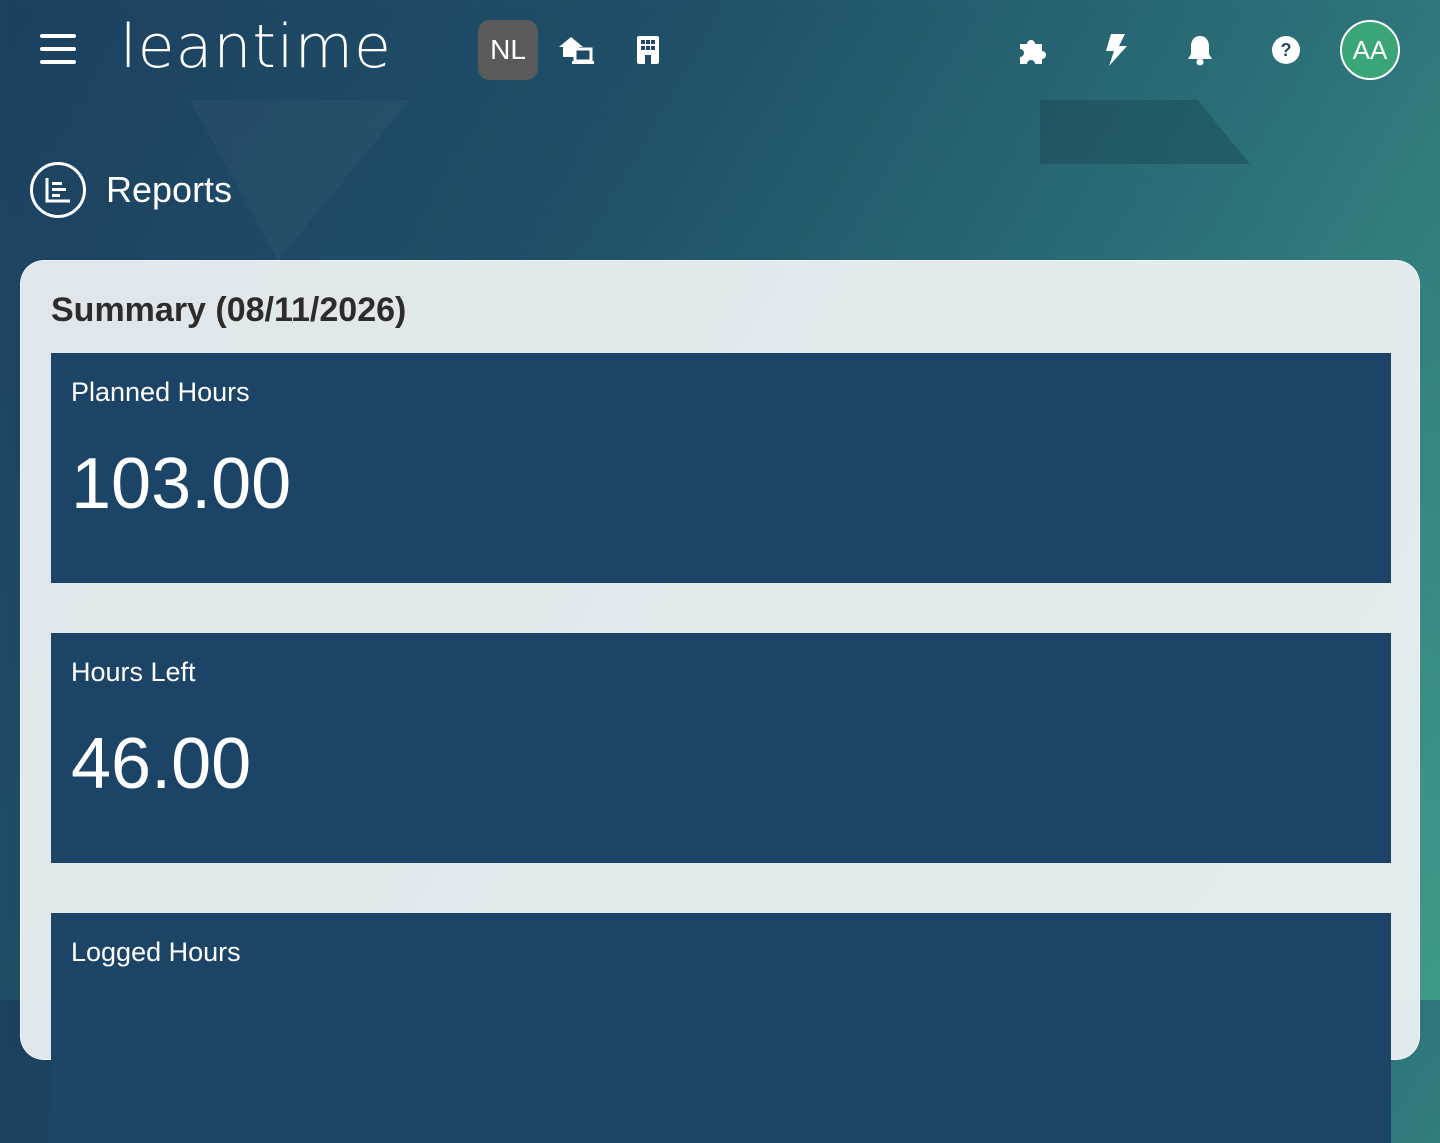  I want to click on menu-icon, so click(58, 50).